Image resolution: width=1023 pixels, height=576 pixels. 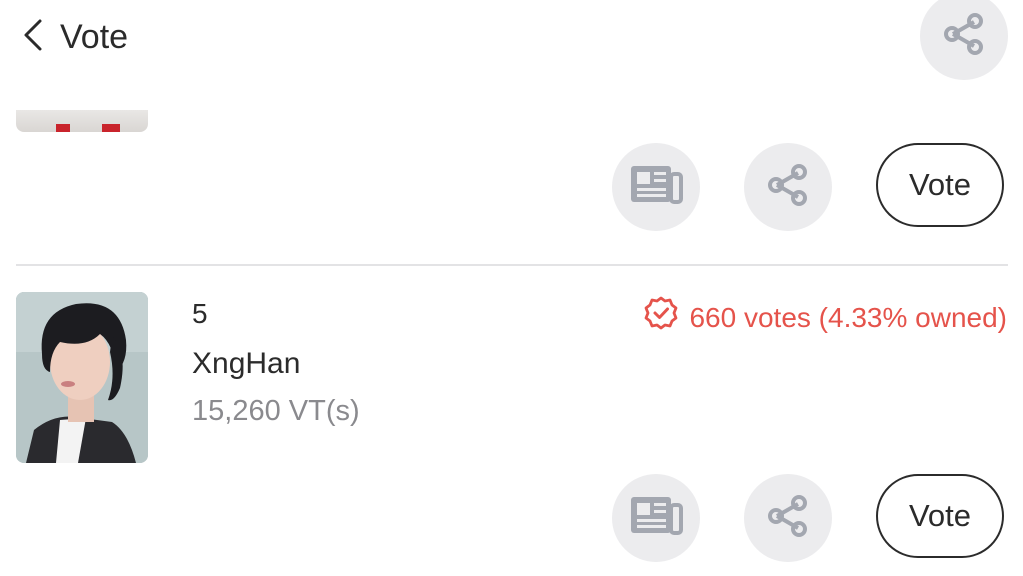 What do you see at coordinates (848, 317) in the screenshot?
I see `candidate-votes-text: 660 votes (4.33% owned)` at bounding box center [848, 317].